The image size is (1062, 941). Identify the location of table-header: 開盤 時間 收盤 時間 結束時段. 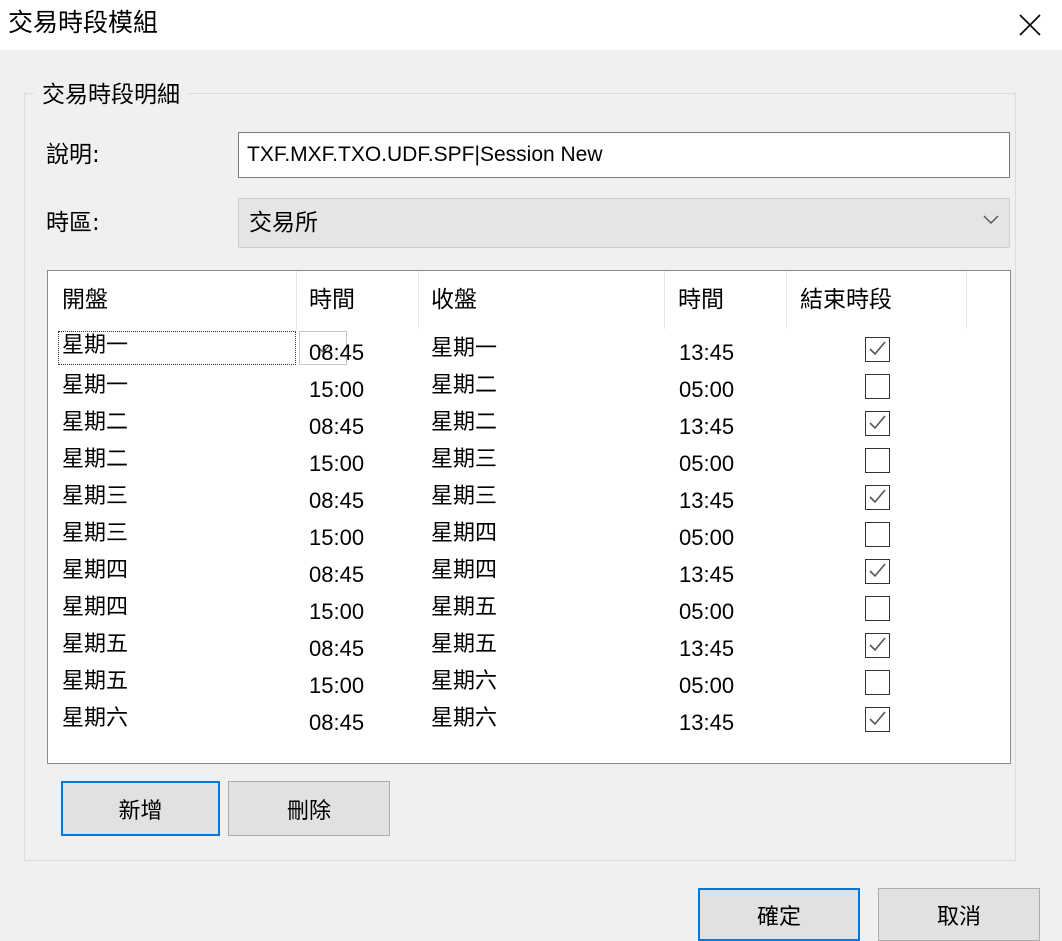
(529, 301).